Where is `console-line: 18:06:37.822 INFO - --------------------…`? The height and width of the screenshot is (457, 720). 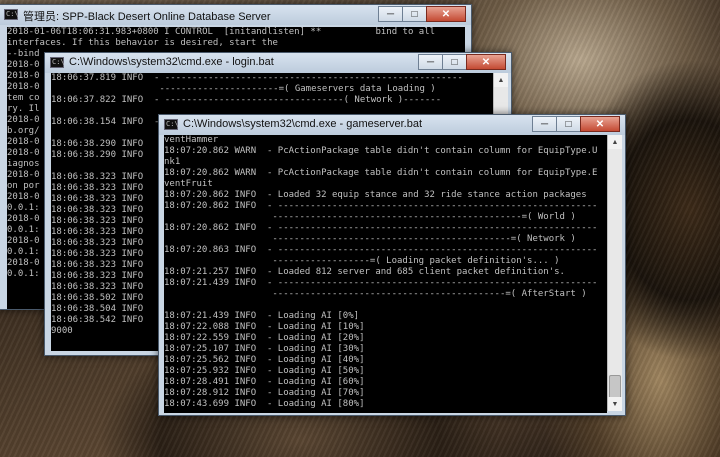 console-line: 18:06:37.822 INFO - --------------------… is located at coordinates (246, 100).